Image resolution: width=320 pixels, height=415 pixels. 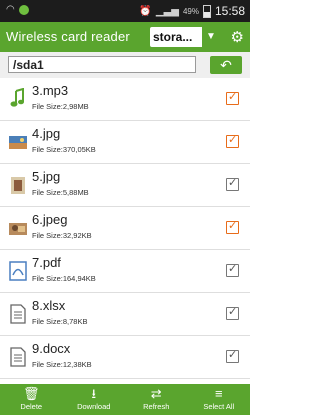 What do you see at coordinates (31, 406) in the screenshot?
I see `delete-label: Delete` at bounding box center [31, 406].